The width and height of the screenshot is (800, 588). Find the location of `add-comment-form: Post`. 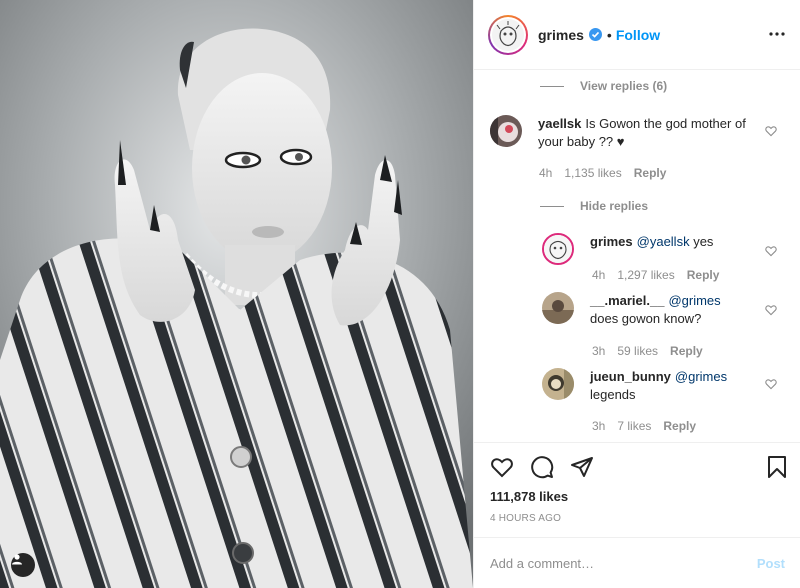

add-comment-form: Post is located at coordinates (637, 562).